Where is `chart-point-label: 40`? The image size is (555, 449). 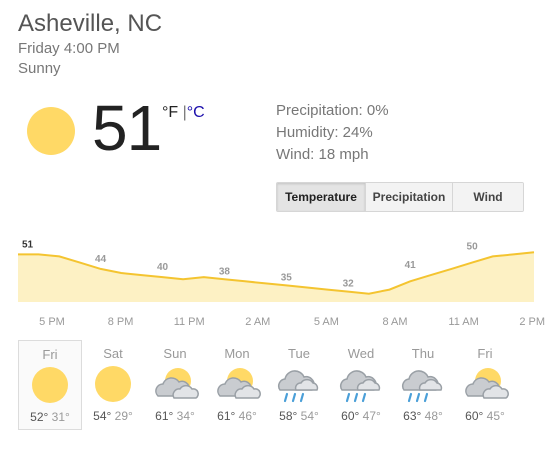
chart-point-label: 40 is located at coordinates (163, 267).